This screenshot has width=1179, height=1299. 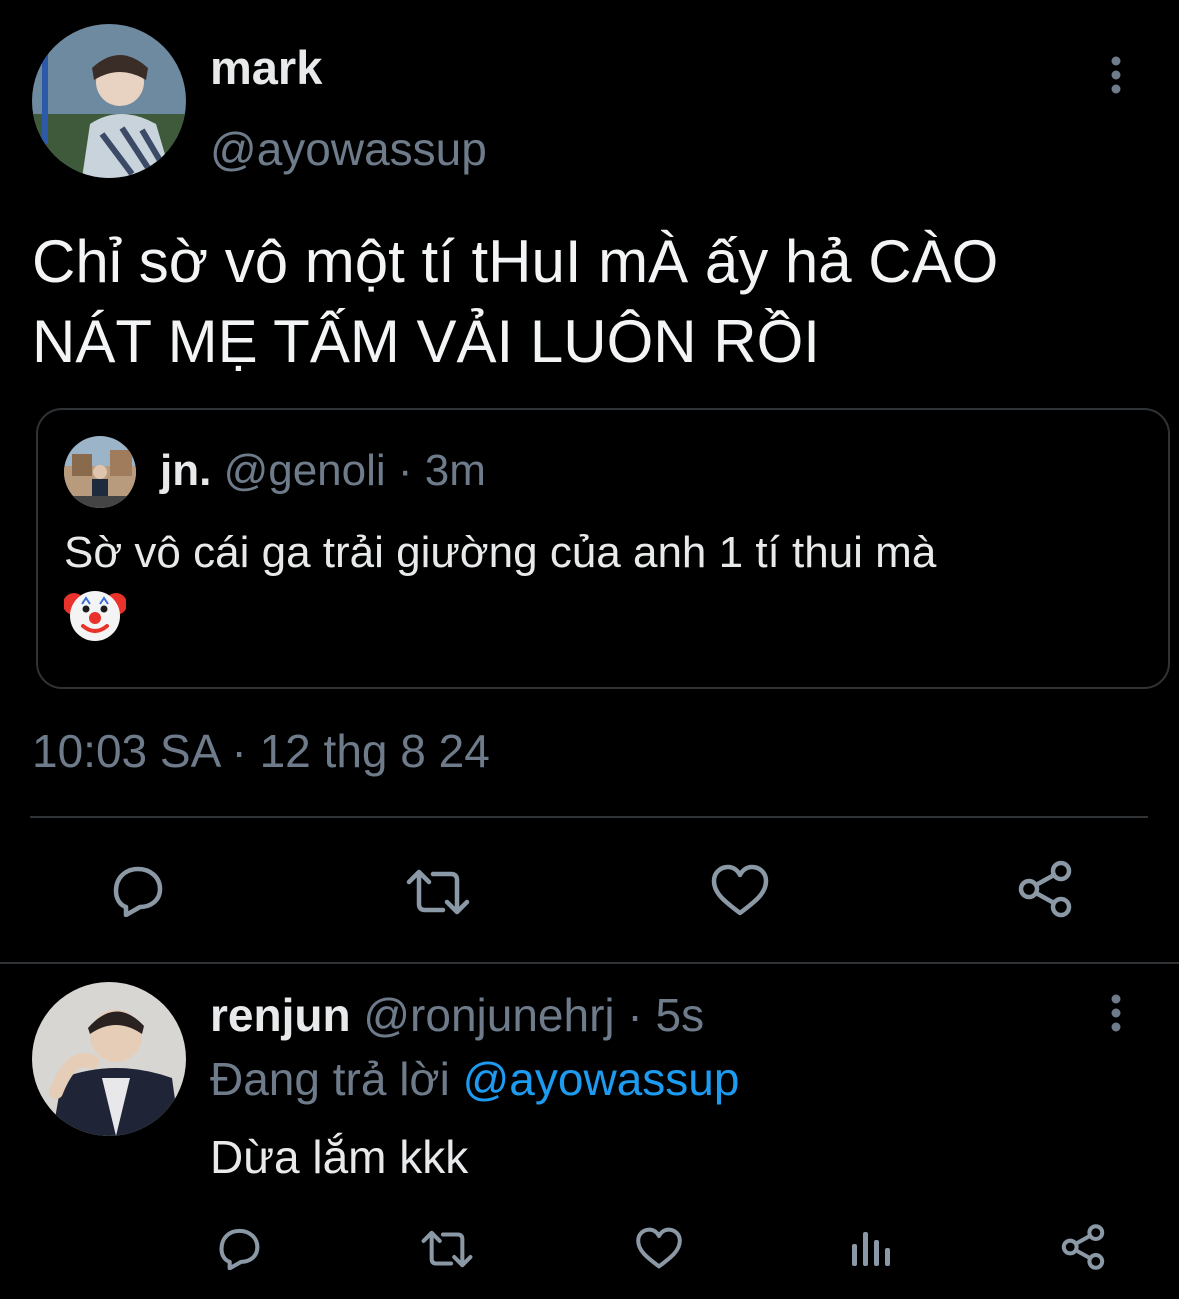 I want to click on quoted-tweet-header: jn. @genoli · 3m, so click(x=323, y=471).